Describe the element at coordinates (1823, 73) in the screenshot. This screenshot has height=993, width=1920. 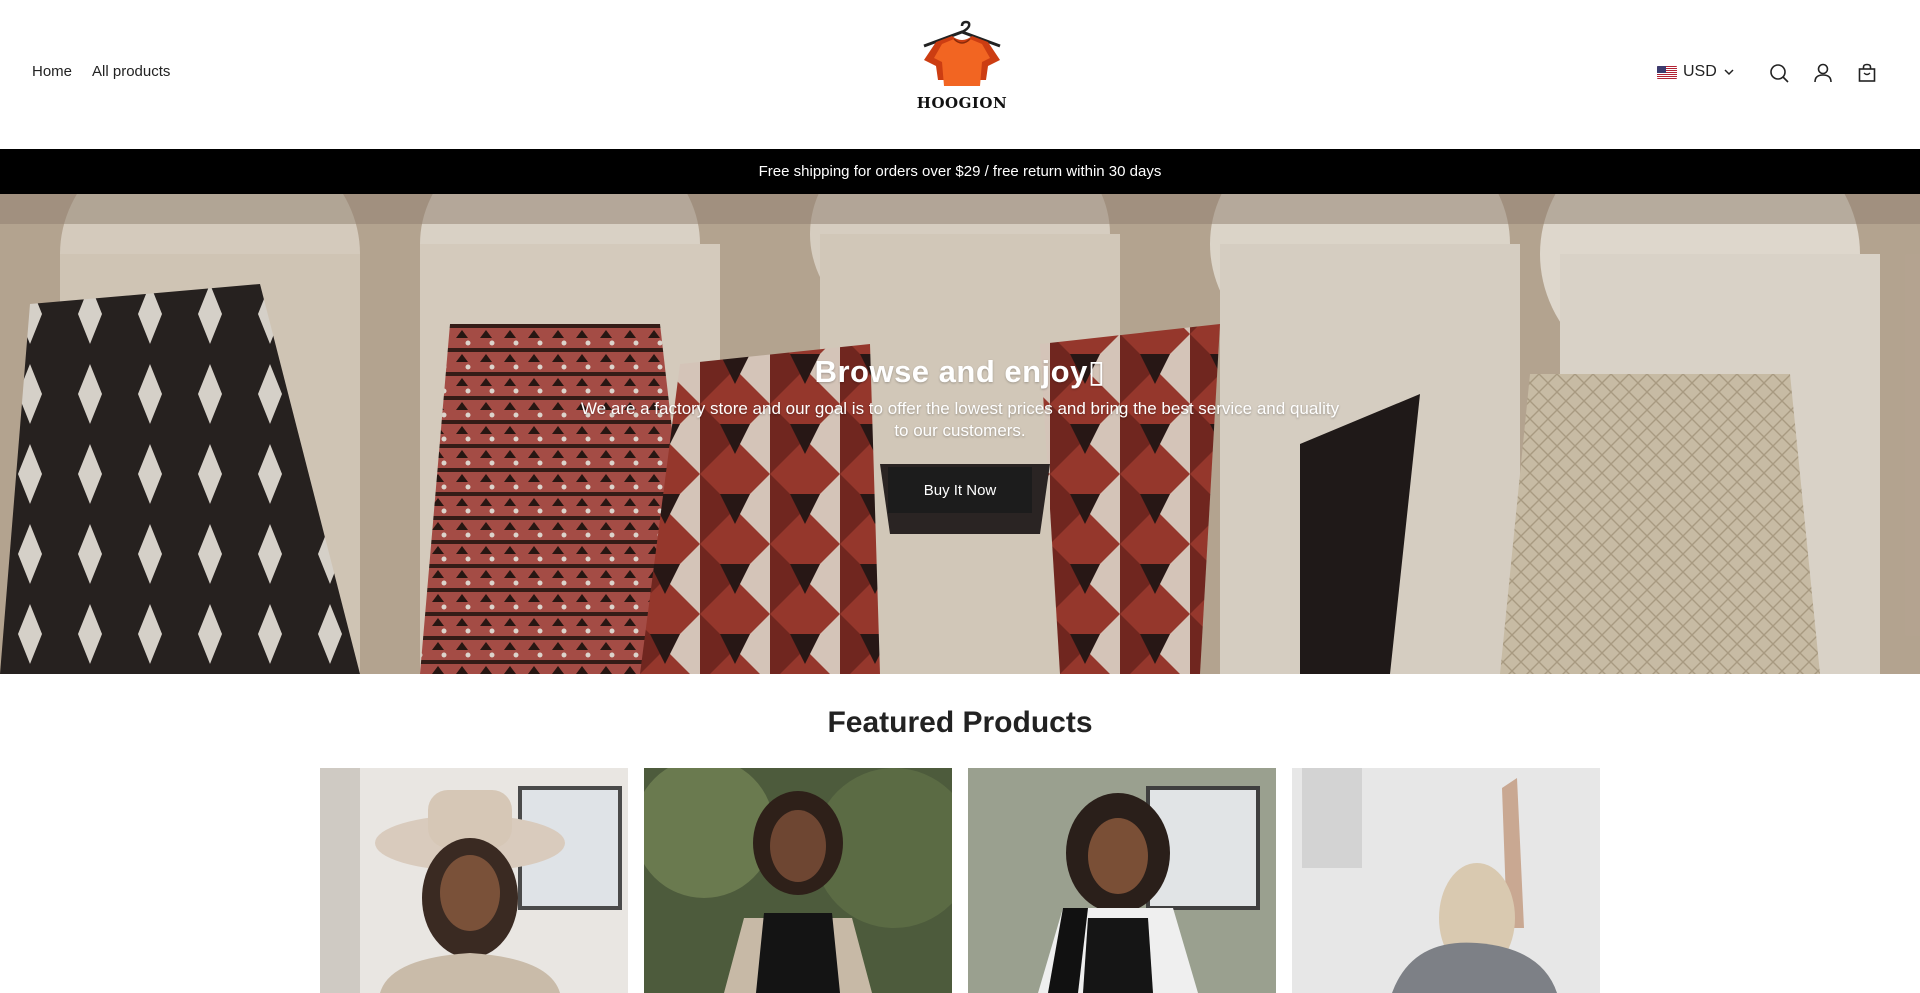
I see `user-icon` at that location.